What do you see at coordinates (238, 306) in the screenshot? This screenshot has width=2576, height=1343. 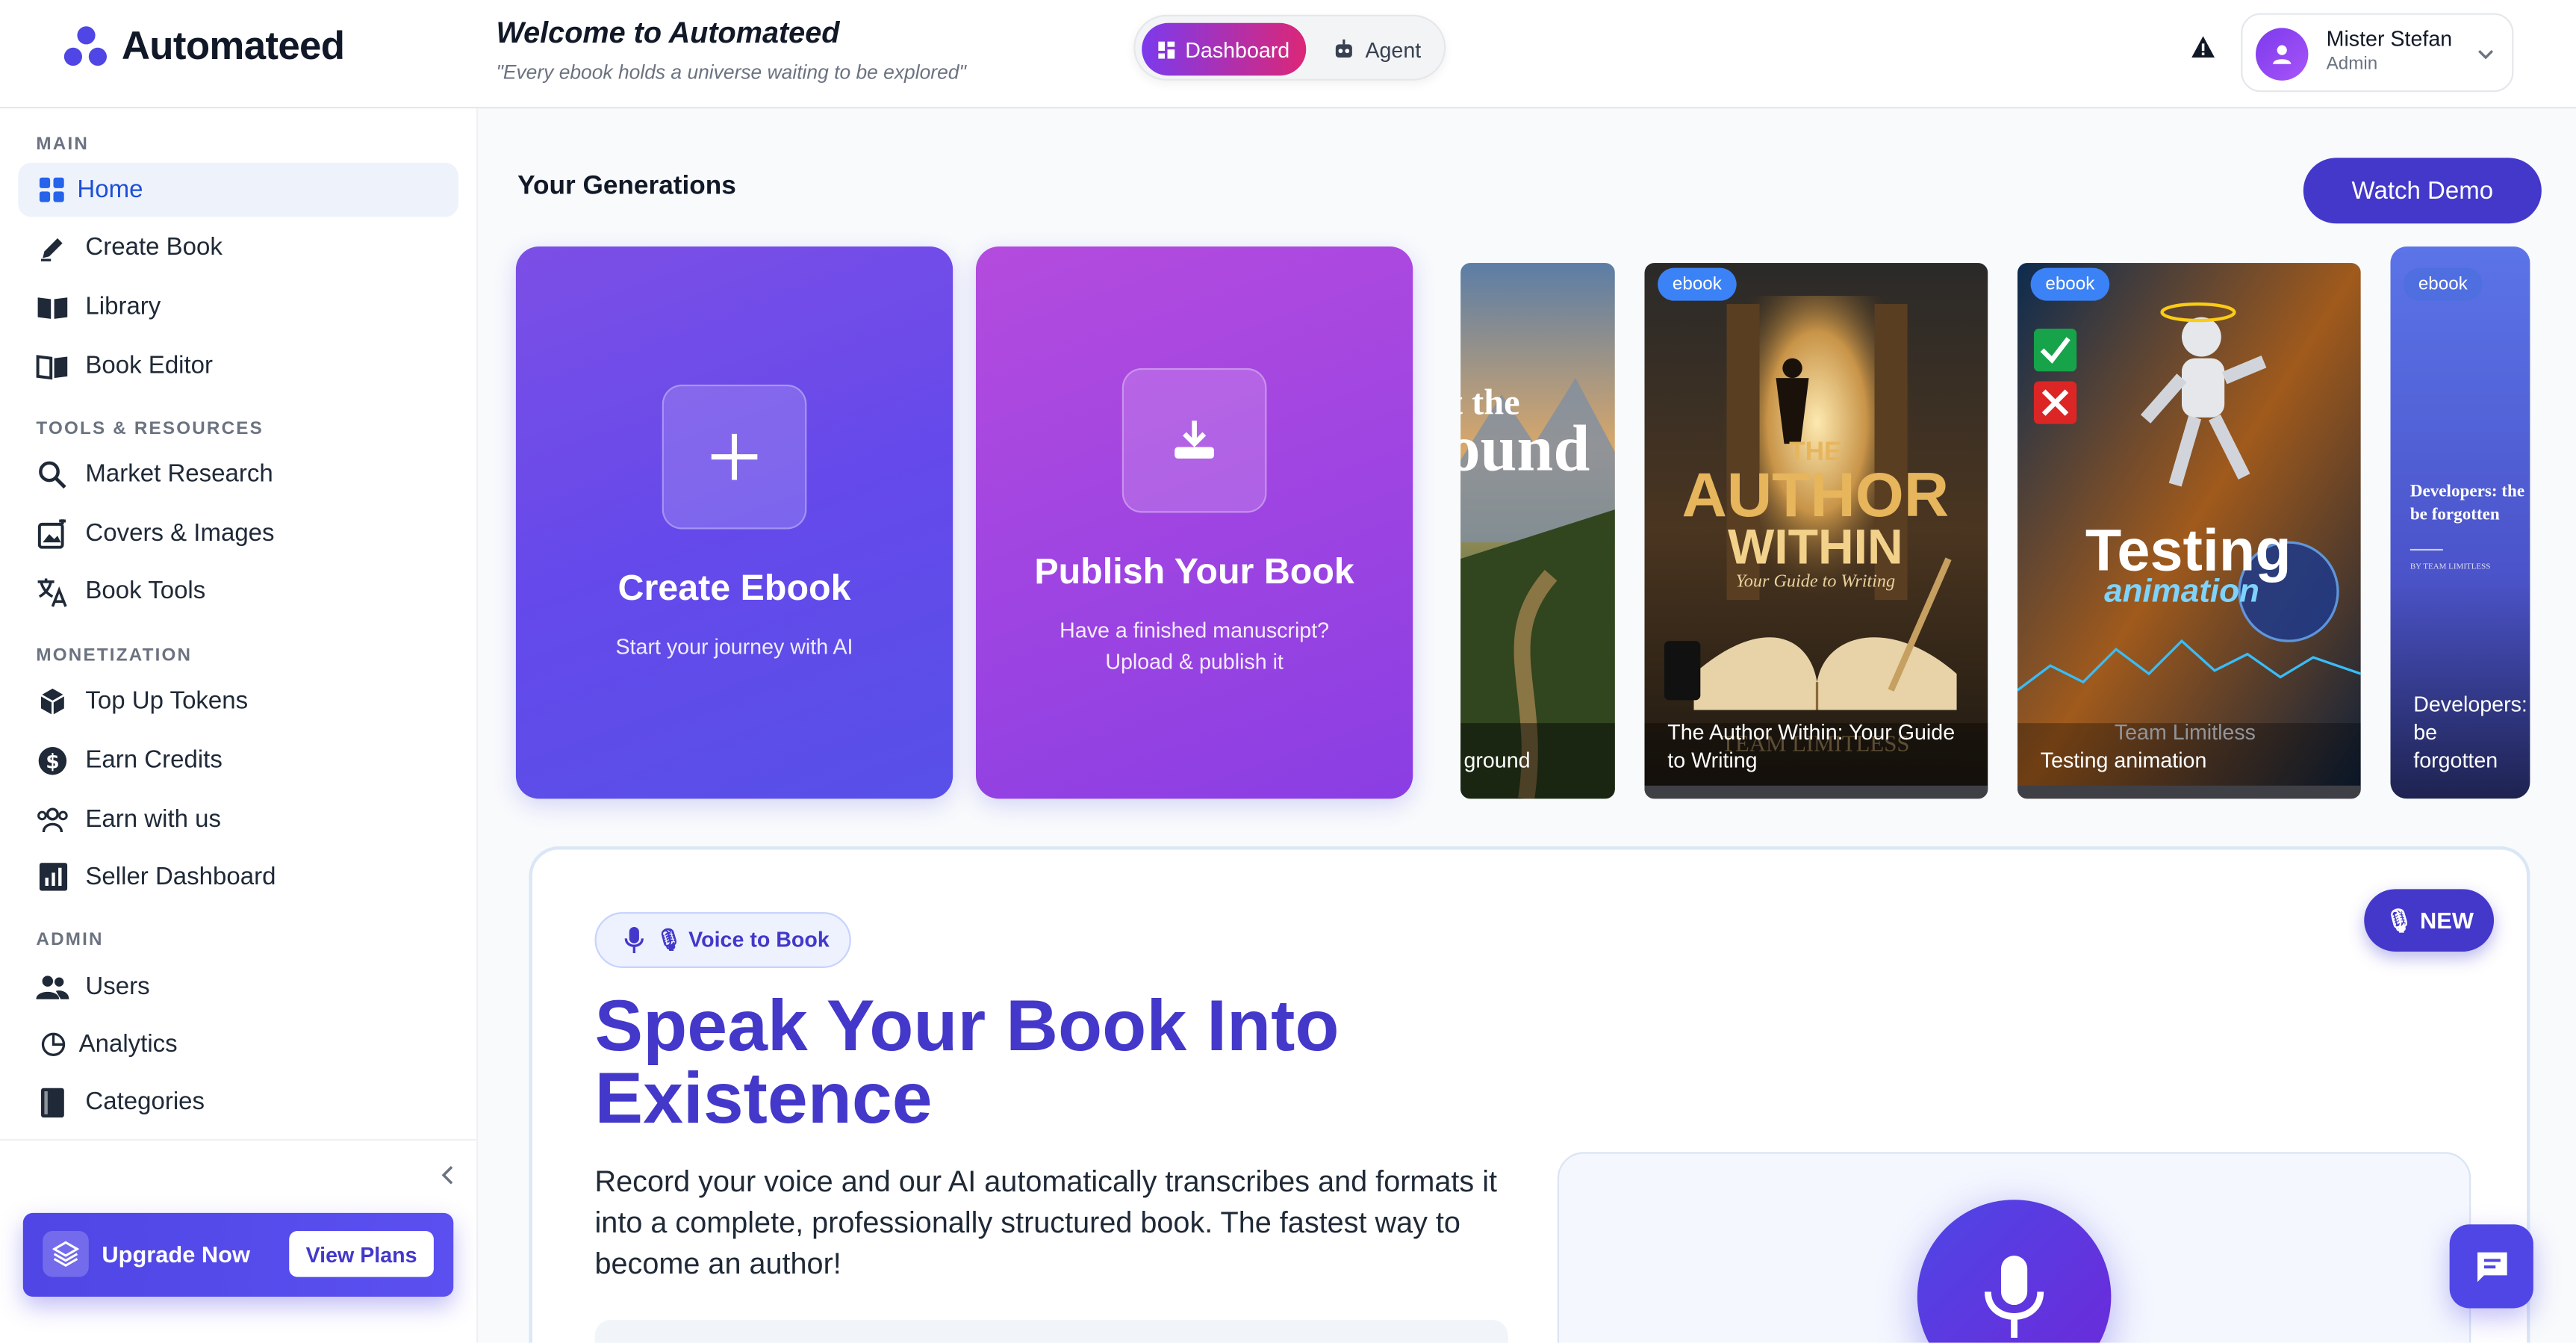 I see `sidebar-item-library: Library` at bounding box center [238, 306].